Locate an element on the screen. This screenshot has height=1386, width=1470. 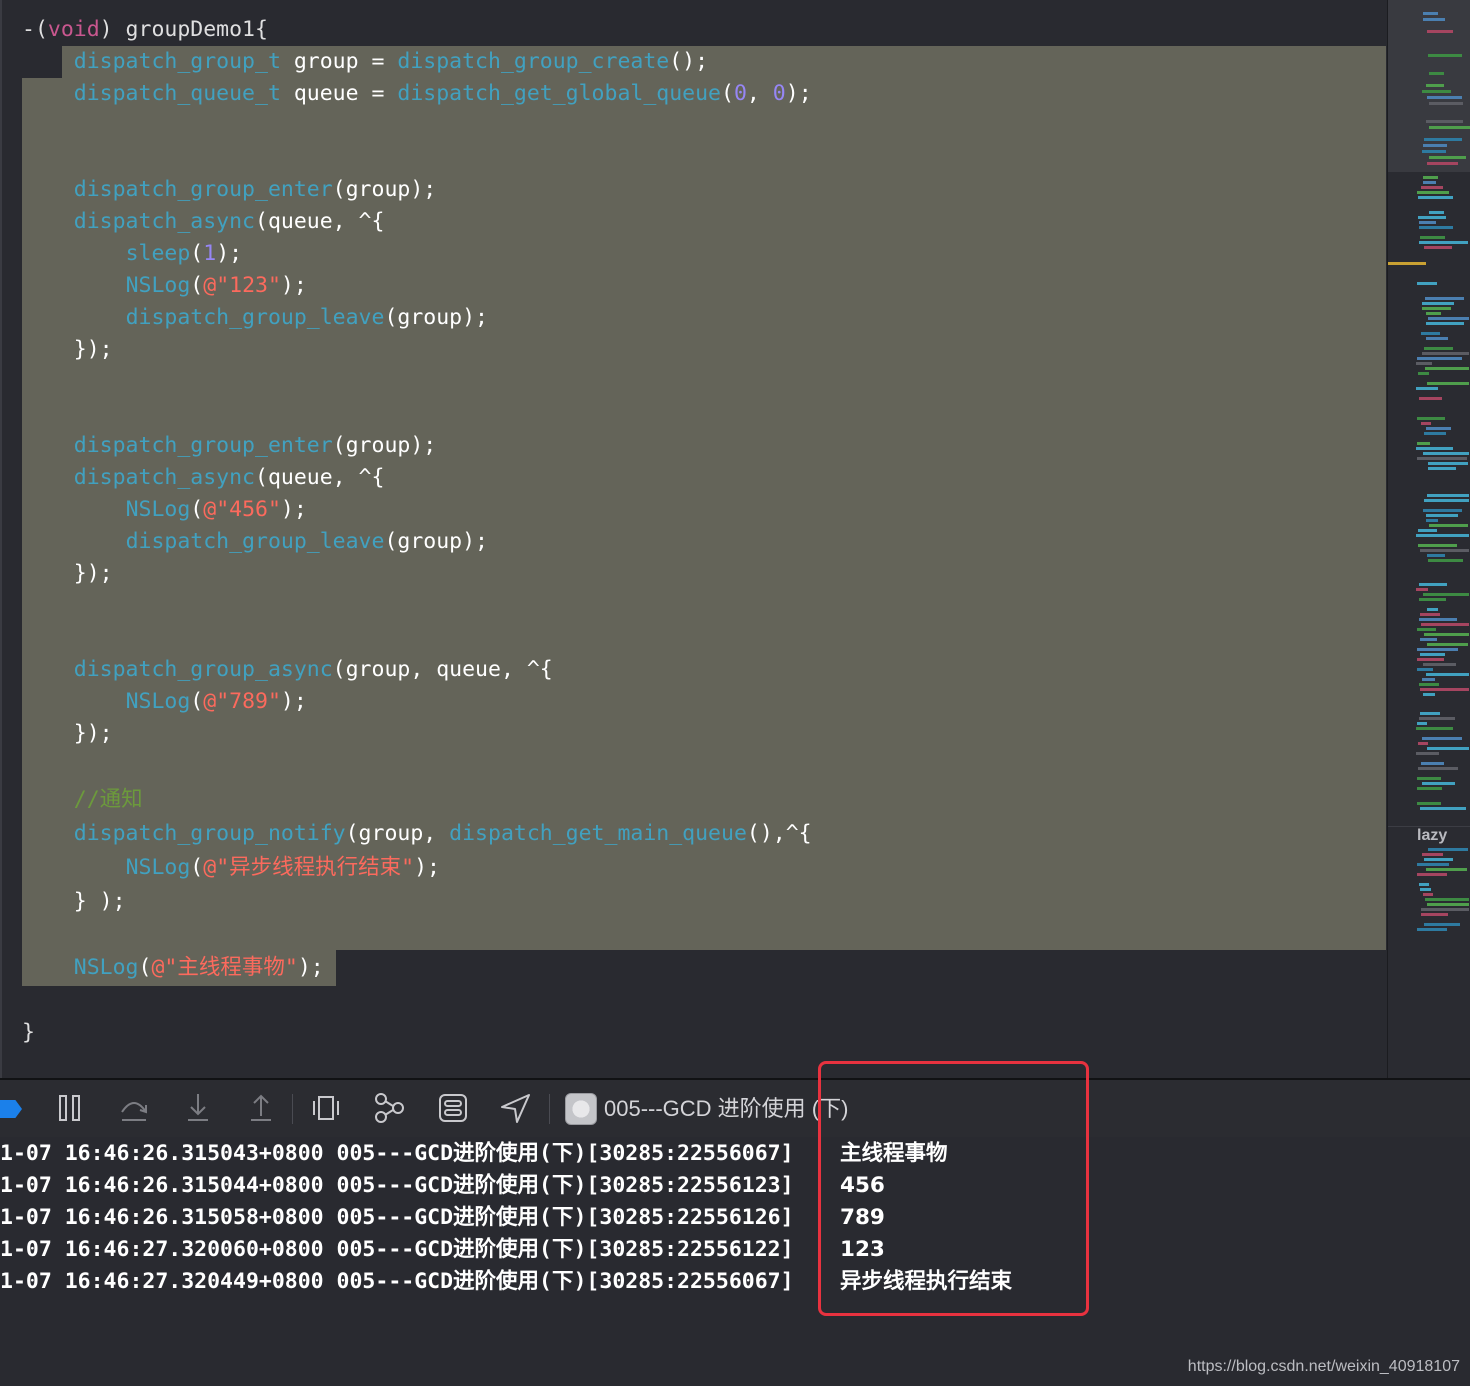
token-string: @"主线程事物" is located at coordinates (224, 967).